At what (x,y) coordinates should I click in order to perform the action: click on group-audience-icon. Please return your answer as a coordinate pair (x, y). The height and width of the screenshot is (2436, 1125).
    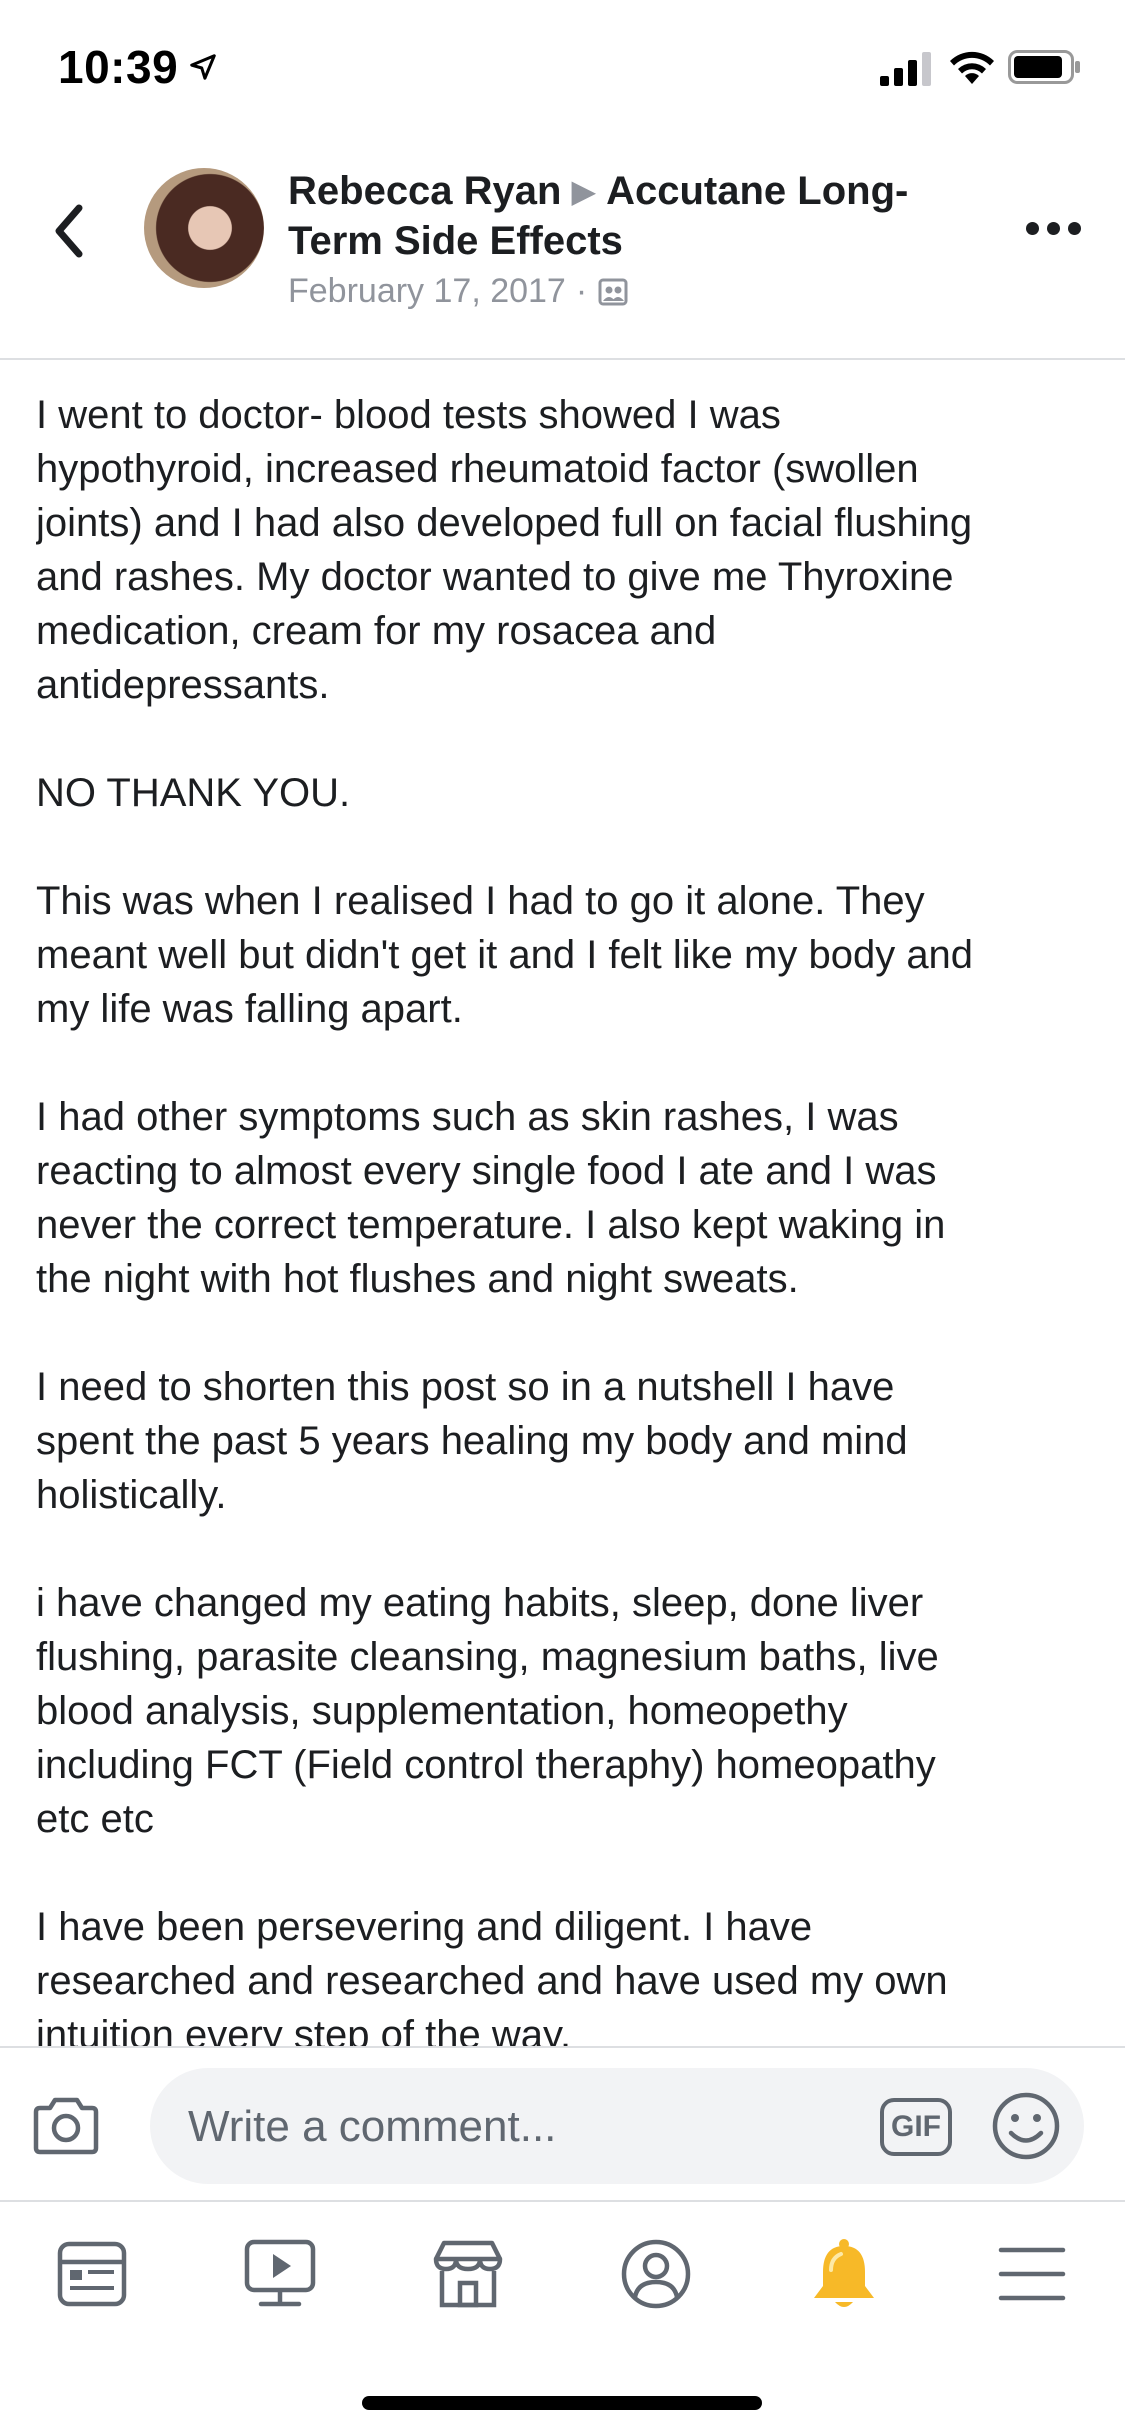
    Looking at the image, I should click on (613, 291).